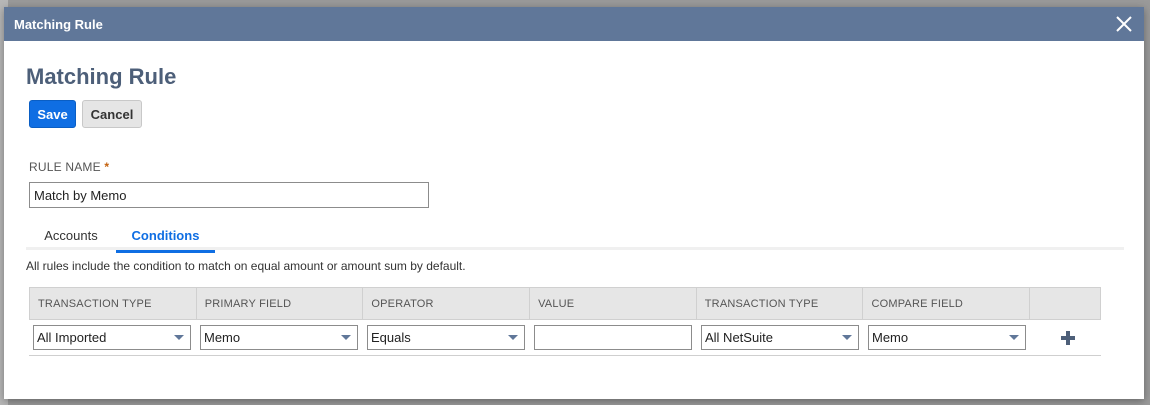 This screenshot has width=1150, height=405. I want to click on cell-actions, so click(1066, 337).